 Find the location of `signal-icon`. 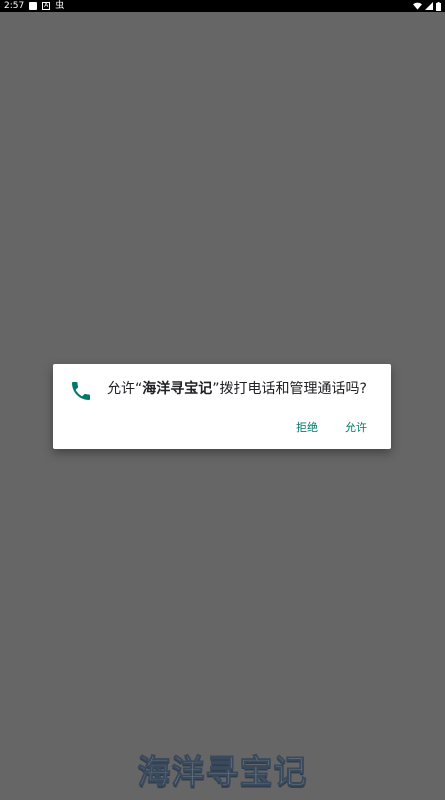

signal-icon is located at coordinates (429, 6).